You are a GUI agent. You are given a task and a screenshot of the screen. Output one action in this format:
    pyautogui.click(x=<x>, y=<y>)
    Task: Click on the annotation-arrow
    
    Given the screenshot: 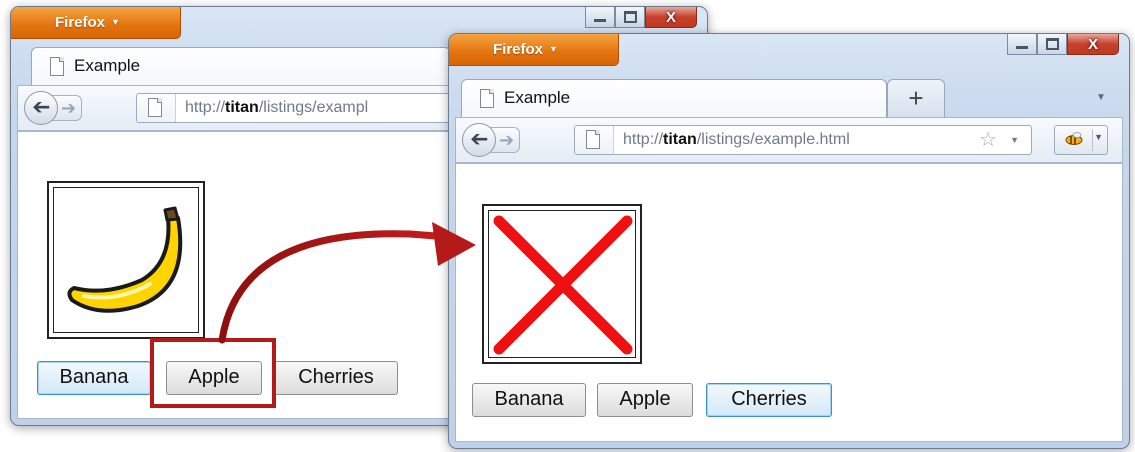 What is the action you would take?
    pyautogui.click(x=347, y=283)
    